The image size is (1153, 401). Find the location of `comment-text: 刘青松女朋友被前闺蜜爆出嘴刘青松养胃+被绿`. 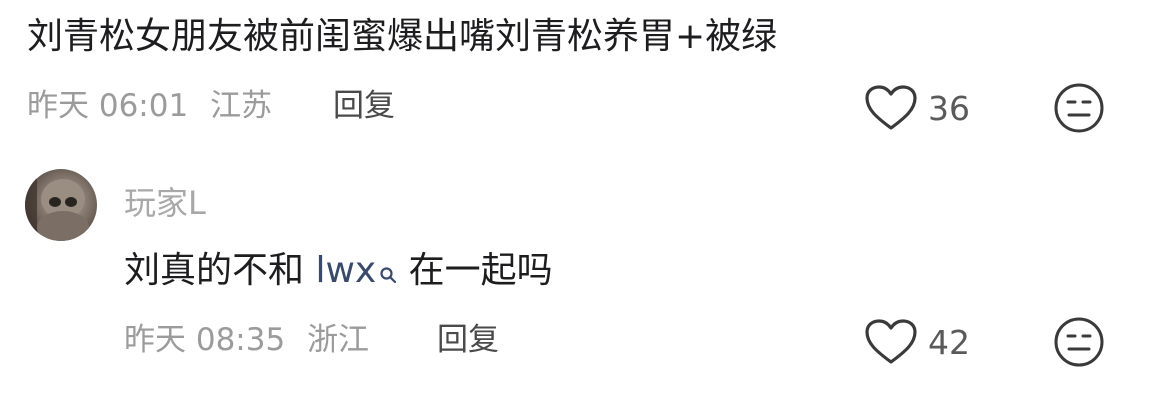

comment-text: 刘青松女朋友被前闺蜜爆出嘴刘青松养胃+被绿 is located at coordinates (402, 36).